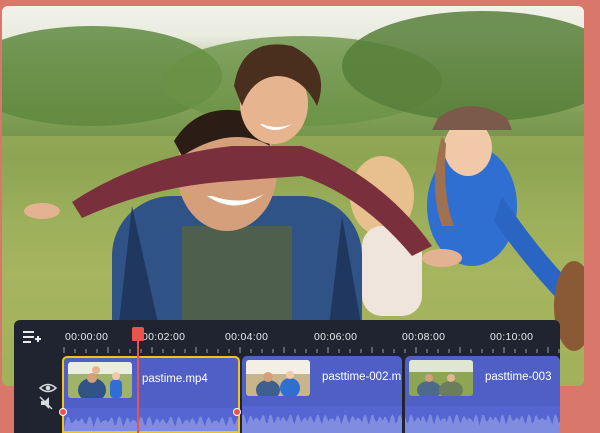 The image size is (600, 433). What do you see at coordinates (46, 403) in the screenshot?
I see `mute-icon` at bounding box center [46, 403].